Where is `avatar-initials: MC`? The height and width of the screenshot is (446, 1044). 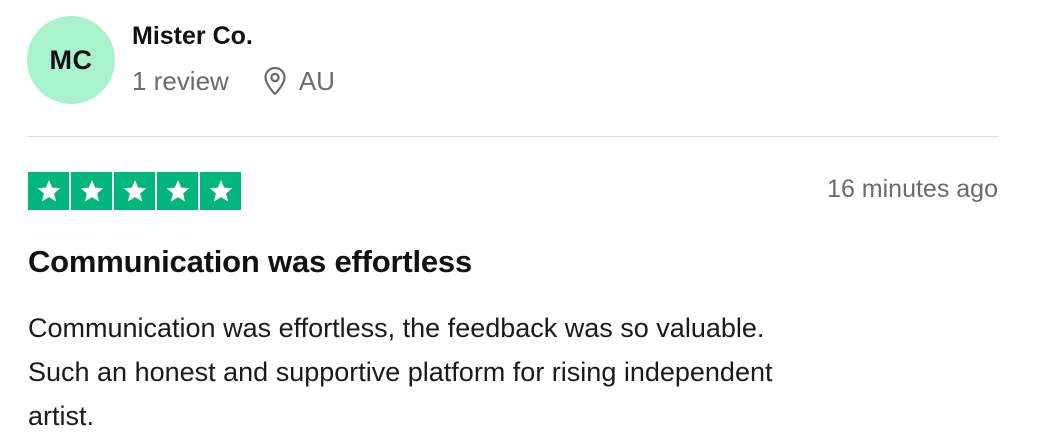
avatar-initials: MC is located at coordinates (71, 59).